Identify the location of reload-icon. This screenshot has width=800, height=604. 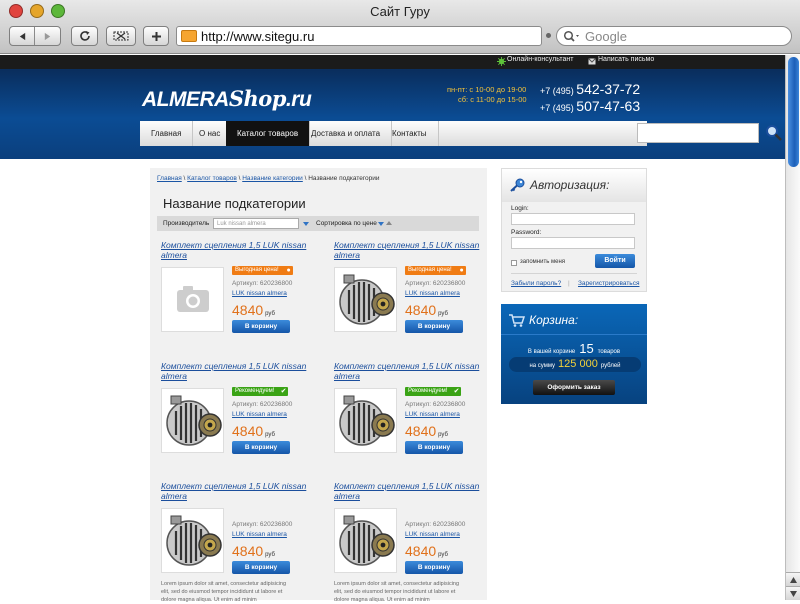
(84, 36).